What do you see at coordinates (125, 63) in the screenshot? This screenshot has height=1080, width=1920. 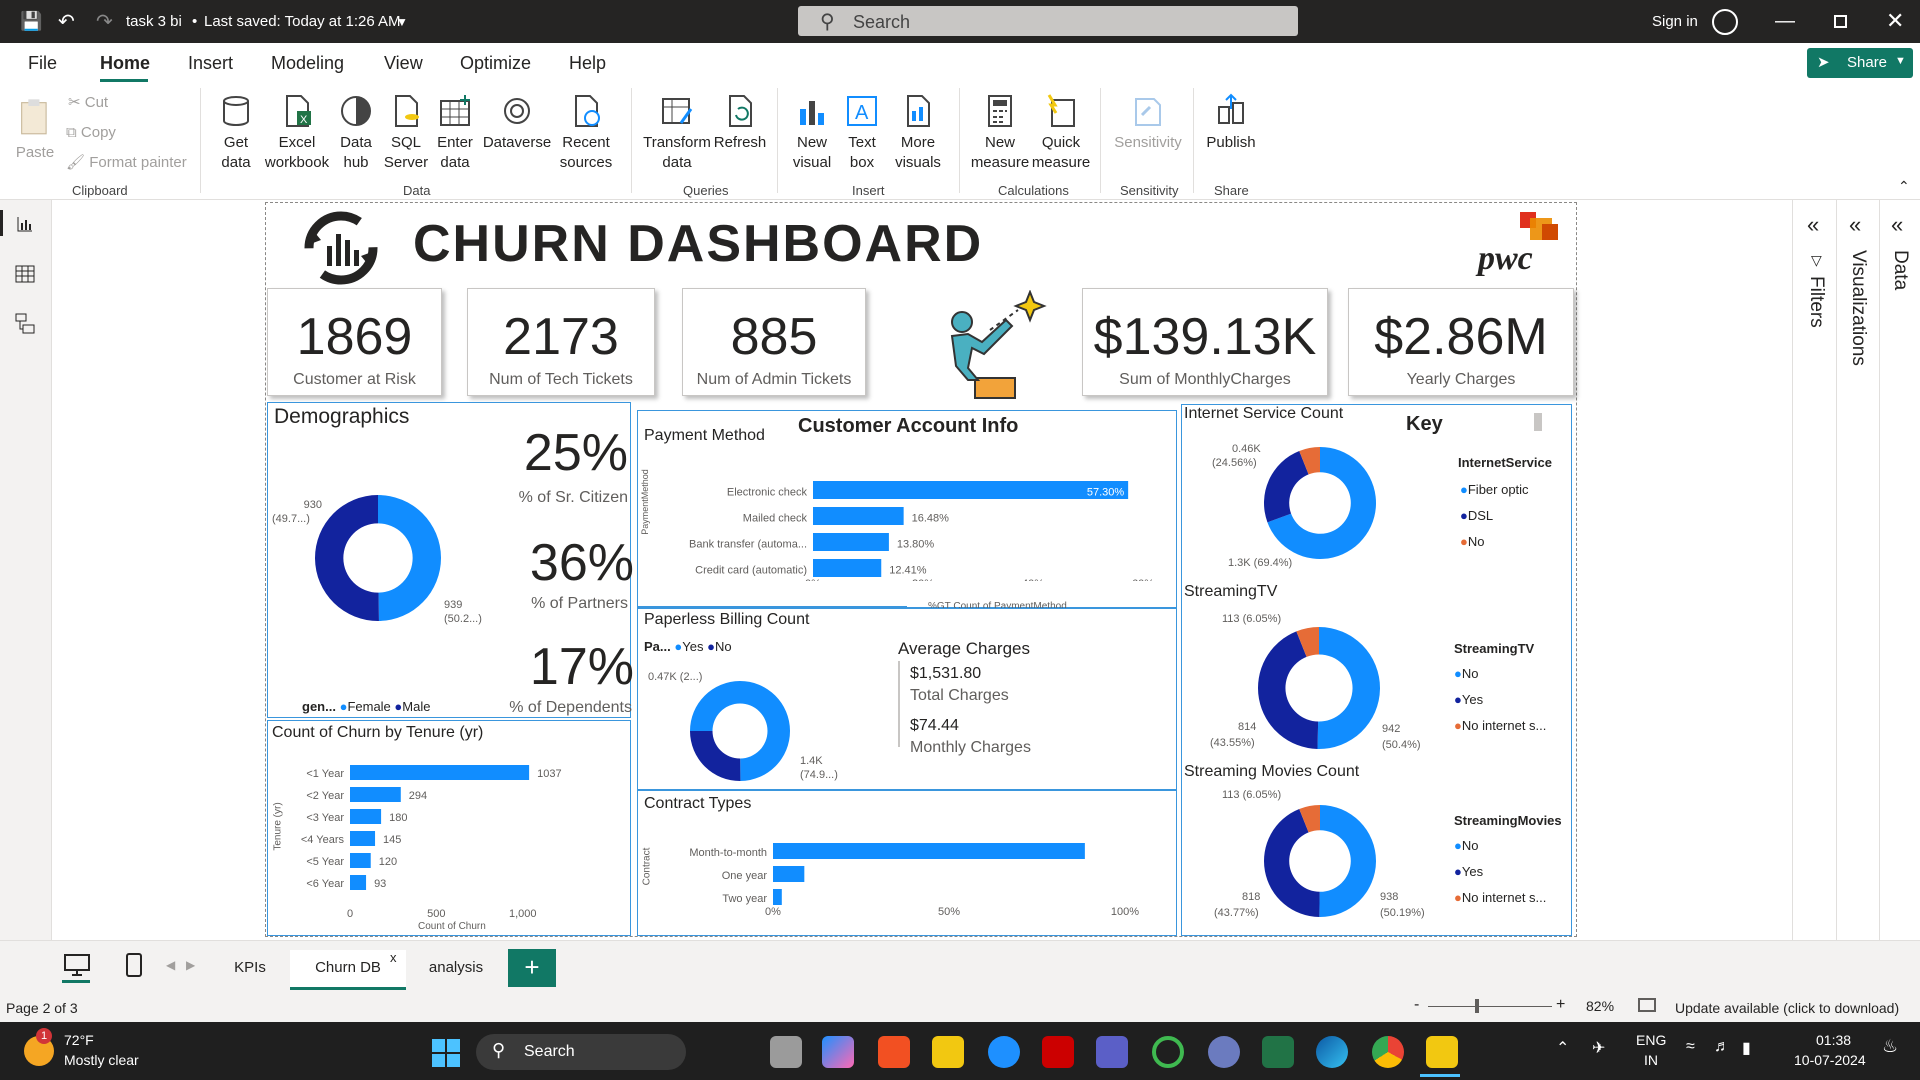 I see `menu-home: Home` at bounding box center [125, 63].